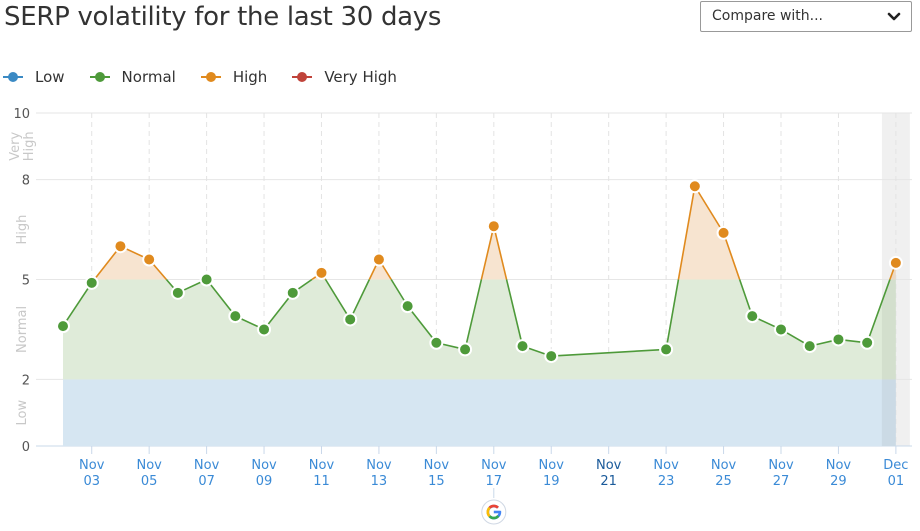 This screenshot has width=920, height=531. Describe the element at coordinates (26, 281) in the screenshot. I see `y-tick-label: 5` at that location.